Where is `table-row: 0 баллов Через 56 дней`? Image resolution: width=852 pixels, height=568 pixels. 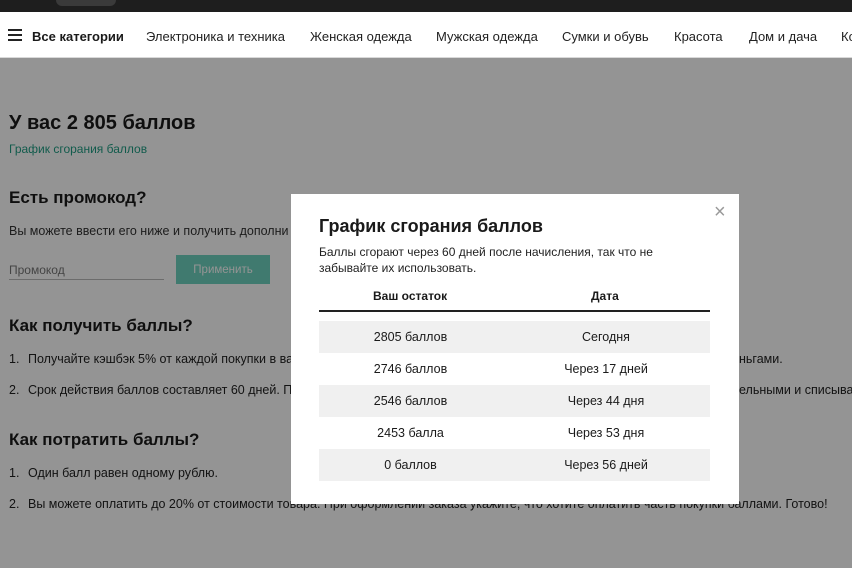
table-row: 0 баллов Через 56 дней is located at coordinates (514, 465).